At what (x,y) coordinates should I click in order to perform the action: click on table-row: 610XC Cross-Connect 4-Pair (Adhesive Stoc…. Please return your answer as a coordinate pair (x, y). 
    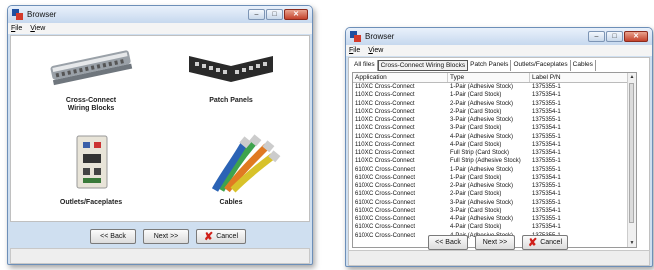
    Looking at the image, I should click on (494, 219).